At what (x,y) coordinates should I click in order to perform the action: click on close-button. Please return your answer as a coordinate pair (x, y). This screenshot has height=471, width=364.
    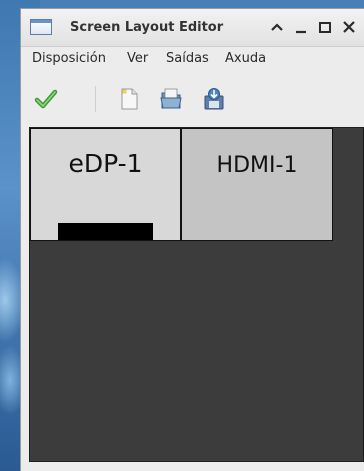
    Looking at the image, I should click on (349, 27).